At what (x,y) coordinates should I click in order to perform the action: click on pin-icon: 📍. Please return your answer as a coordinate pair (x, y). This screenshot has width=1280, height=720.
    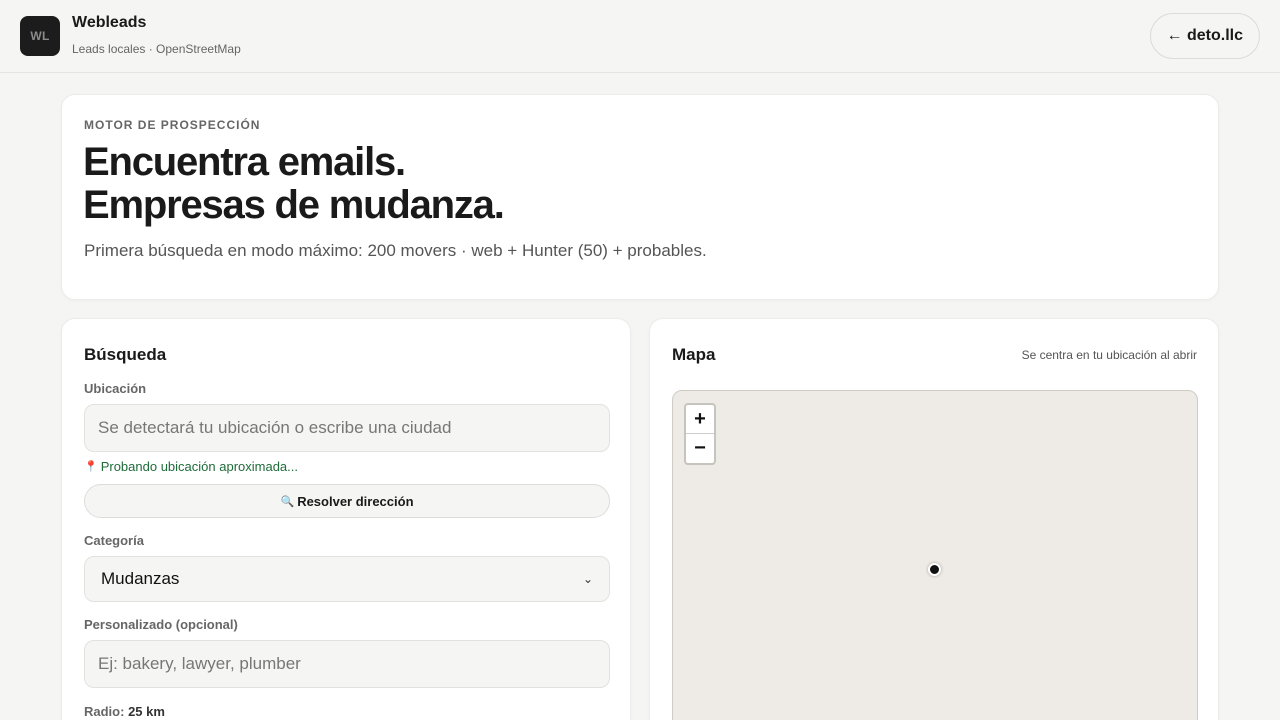
    Looking at the image, I should click on (91, 467).